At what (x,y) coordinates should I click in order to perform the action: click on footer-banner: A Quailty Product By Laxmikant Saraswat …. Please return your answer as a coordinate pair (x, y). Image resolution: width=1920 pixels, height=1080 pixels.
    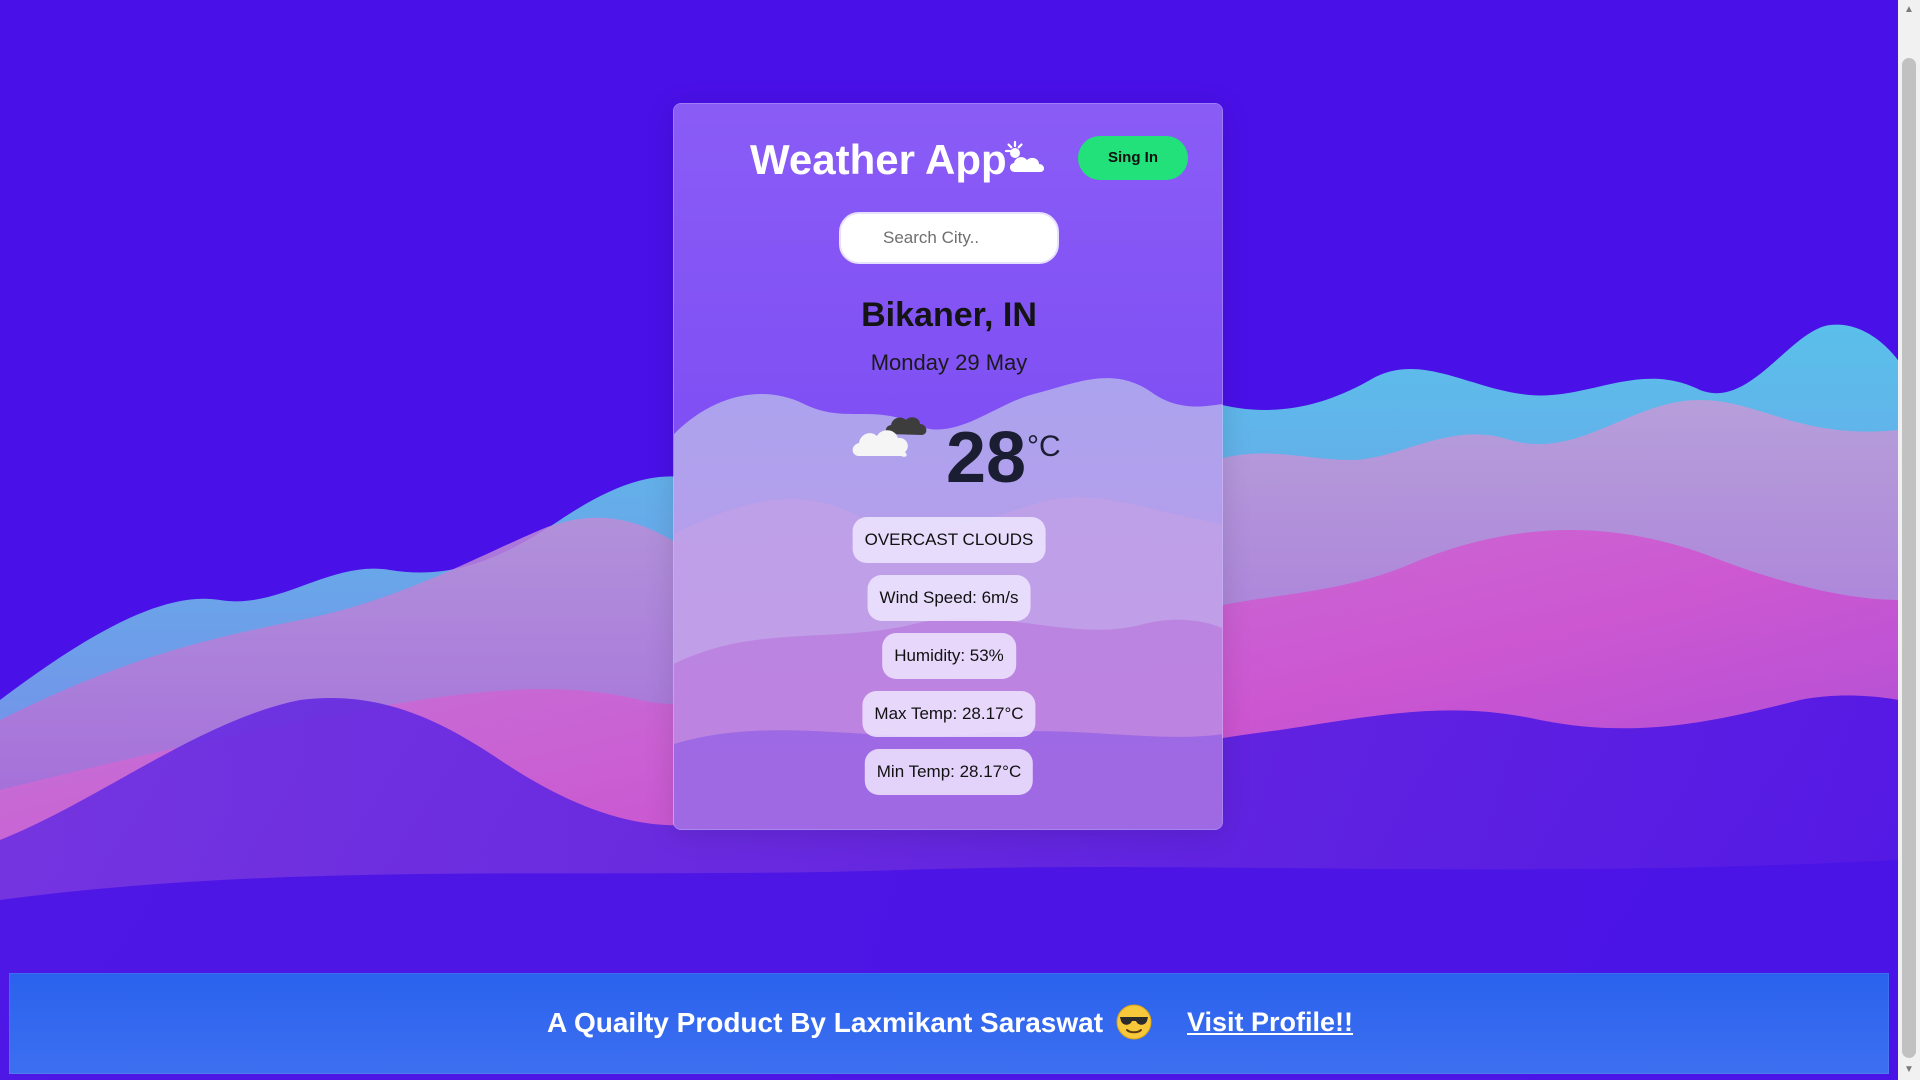
    Looking at the image, I should click on (949, 1023).